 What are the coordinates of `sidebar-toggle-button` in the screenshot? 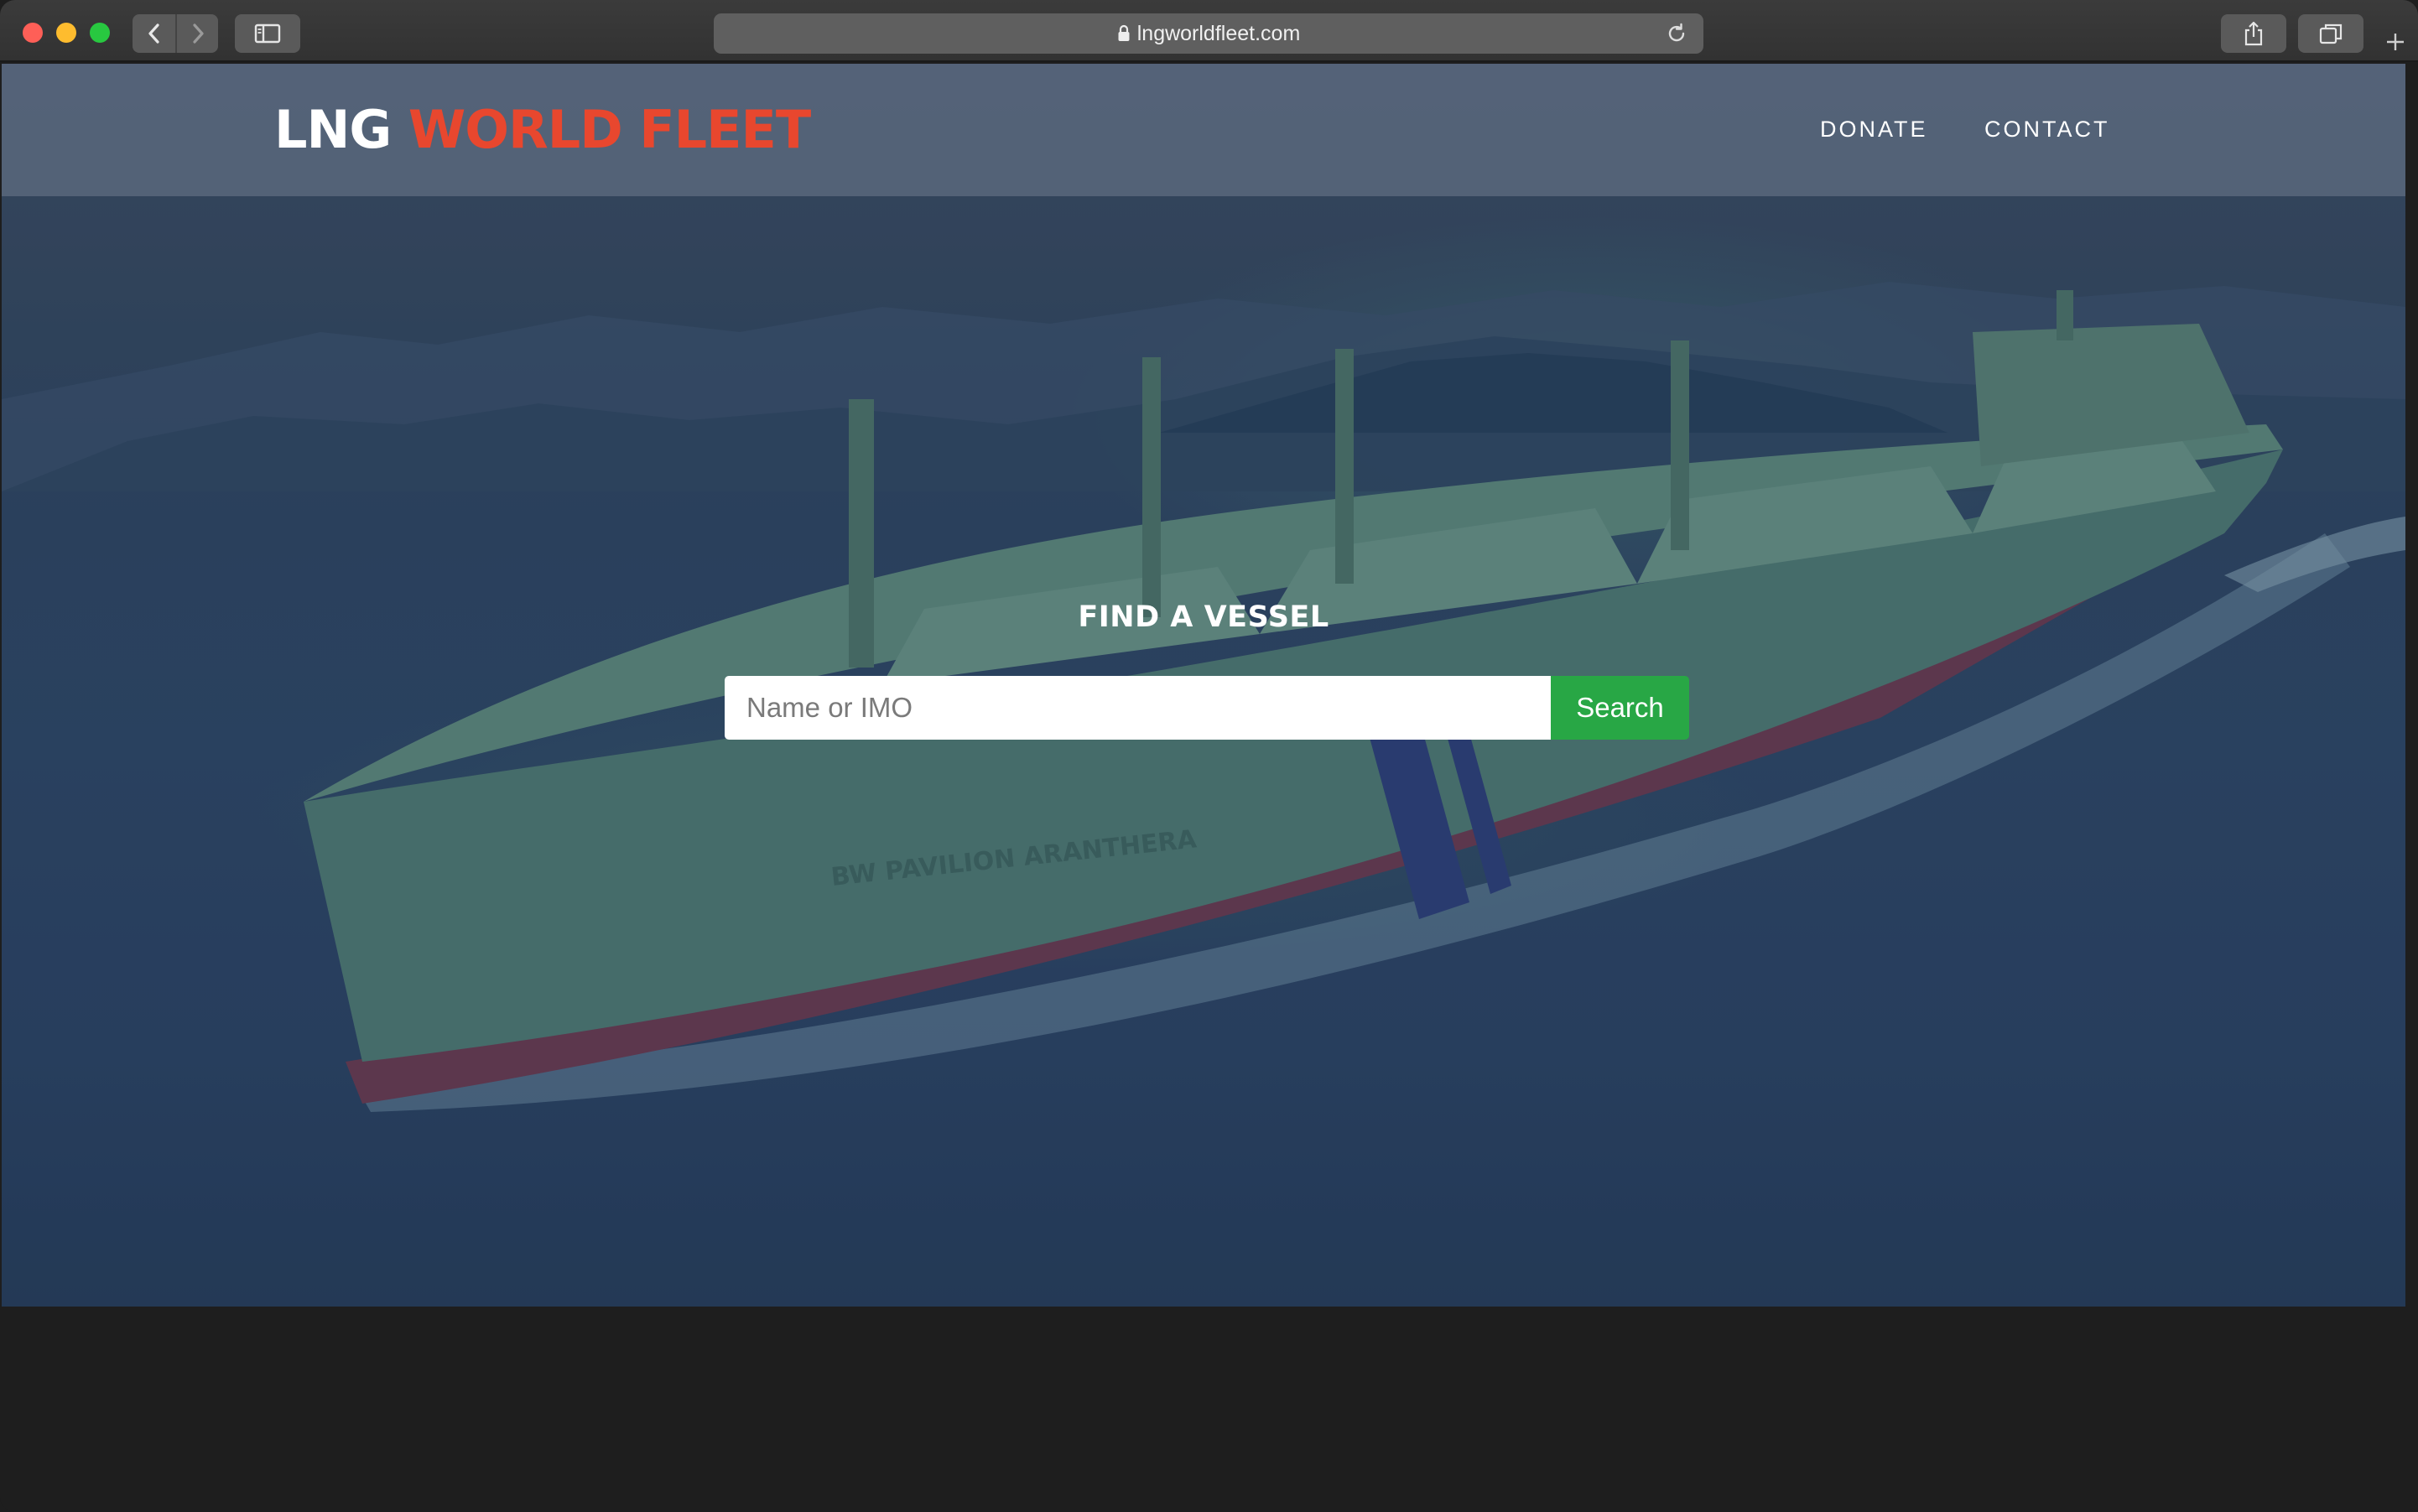 It's located at (267, 33).